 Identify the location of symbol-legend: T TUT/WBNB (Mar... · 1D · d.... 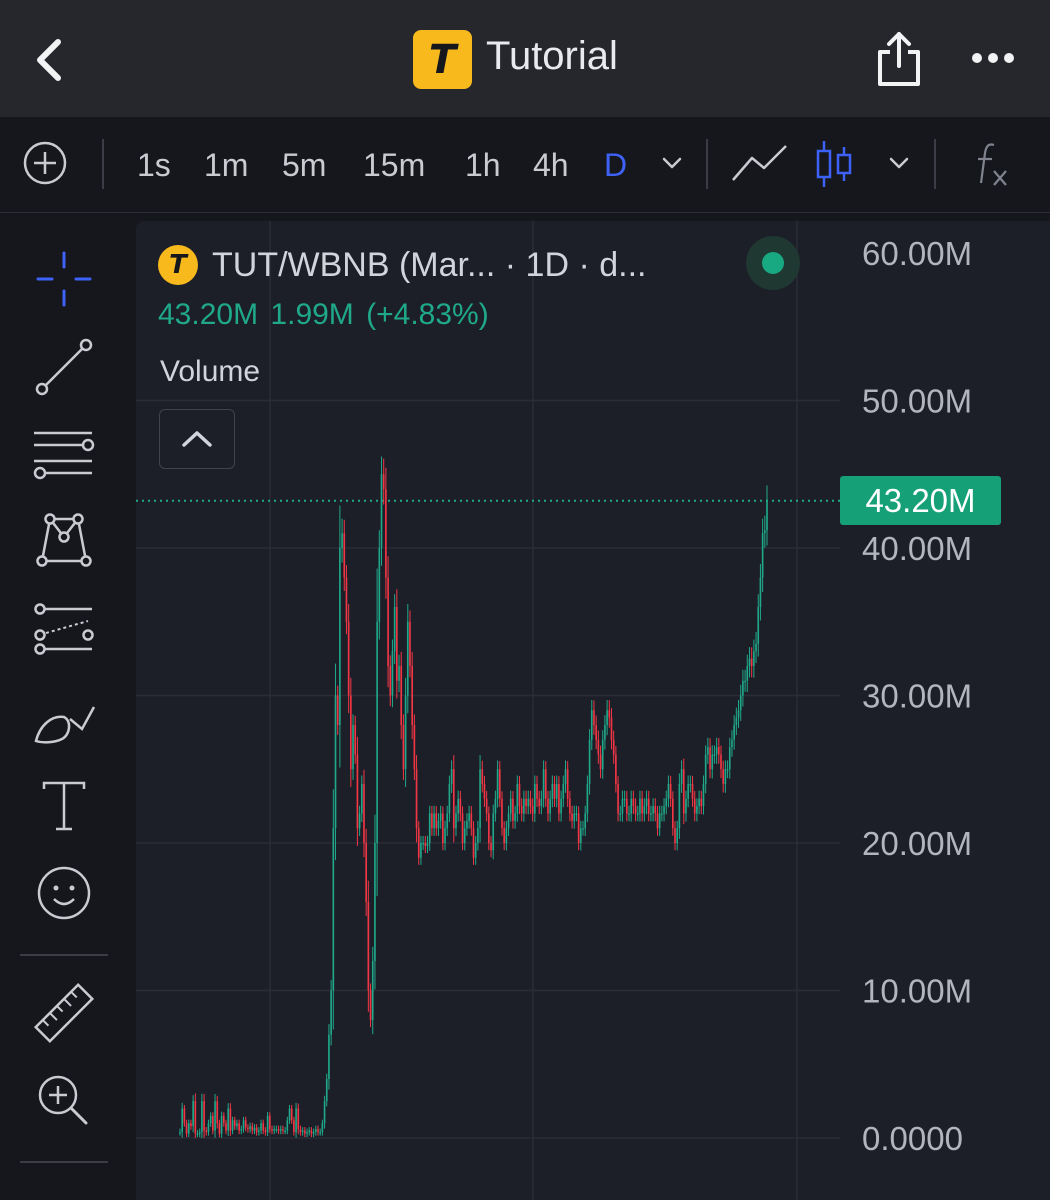
(402, 265).